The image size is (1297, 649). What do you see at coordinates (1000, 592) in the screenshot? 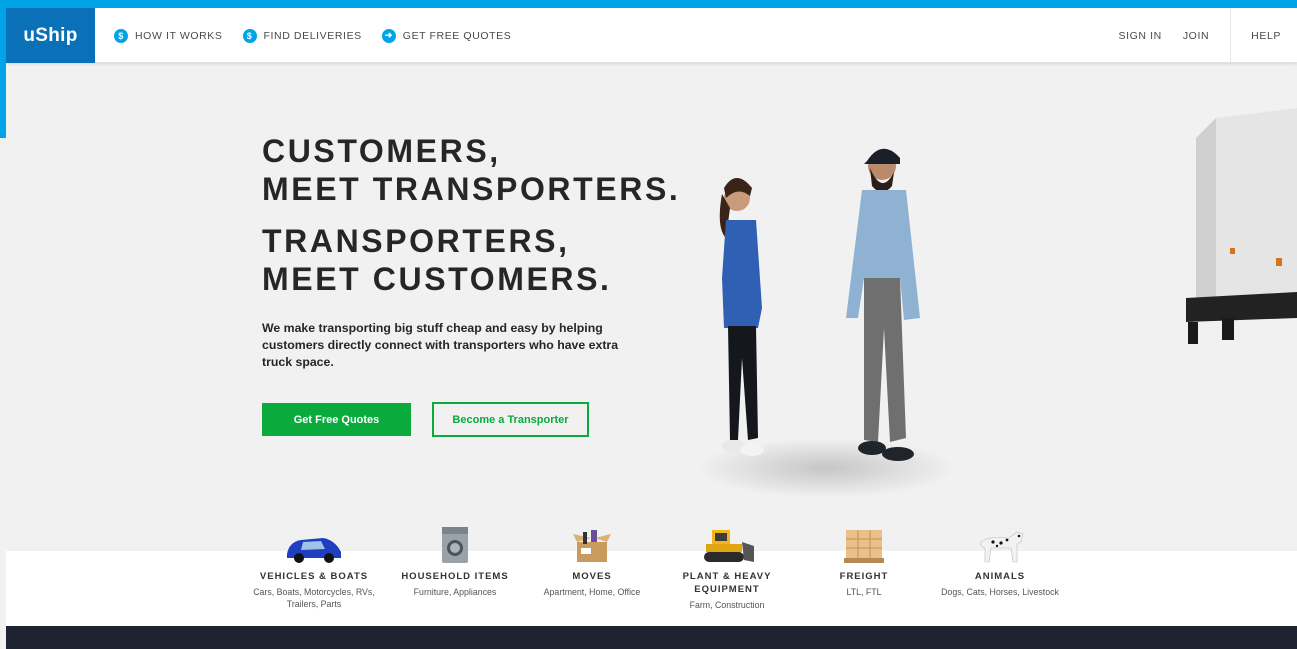
I see `category-subtitle: Dogs, Cats, Horses, Livestock` at bounding box center [1000, 592].